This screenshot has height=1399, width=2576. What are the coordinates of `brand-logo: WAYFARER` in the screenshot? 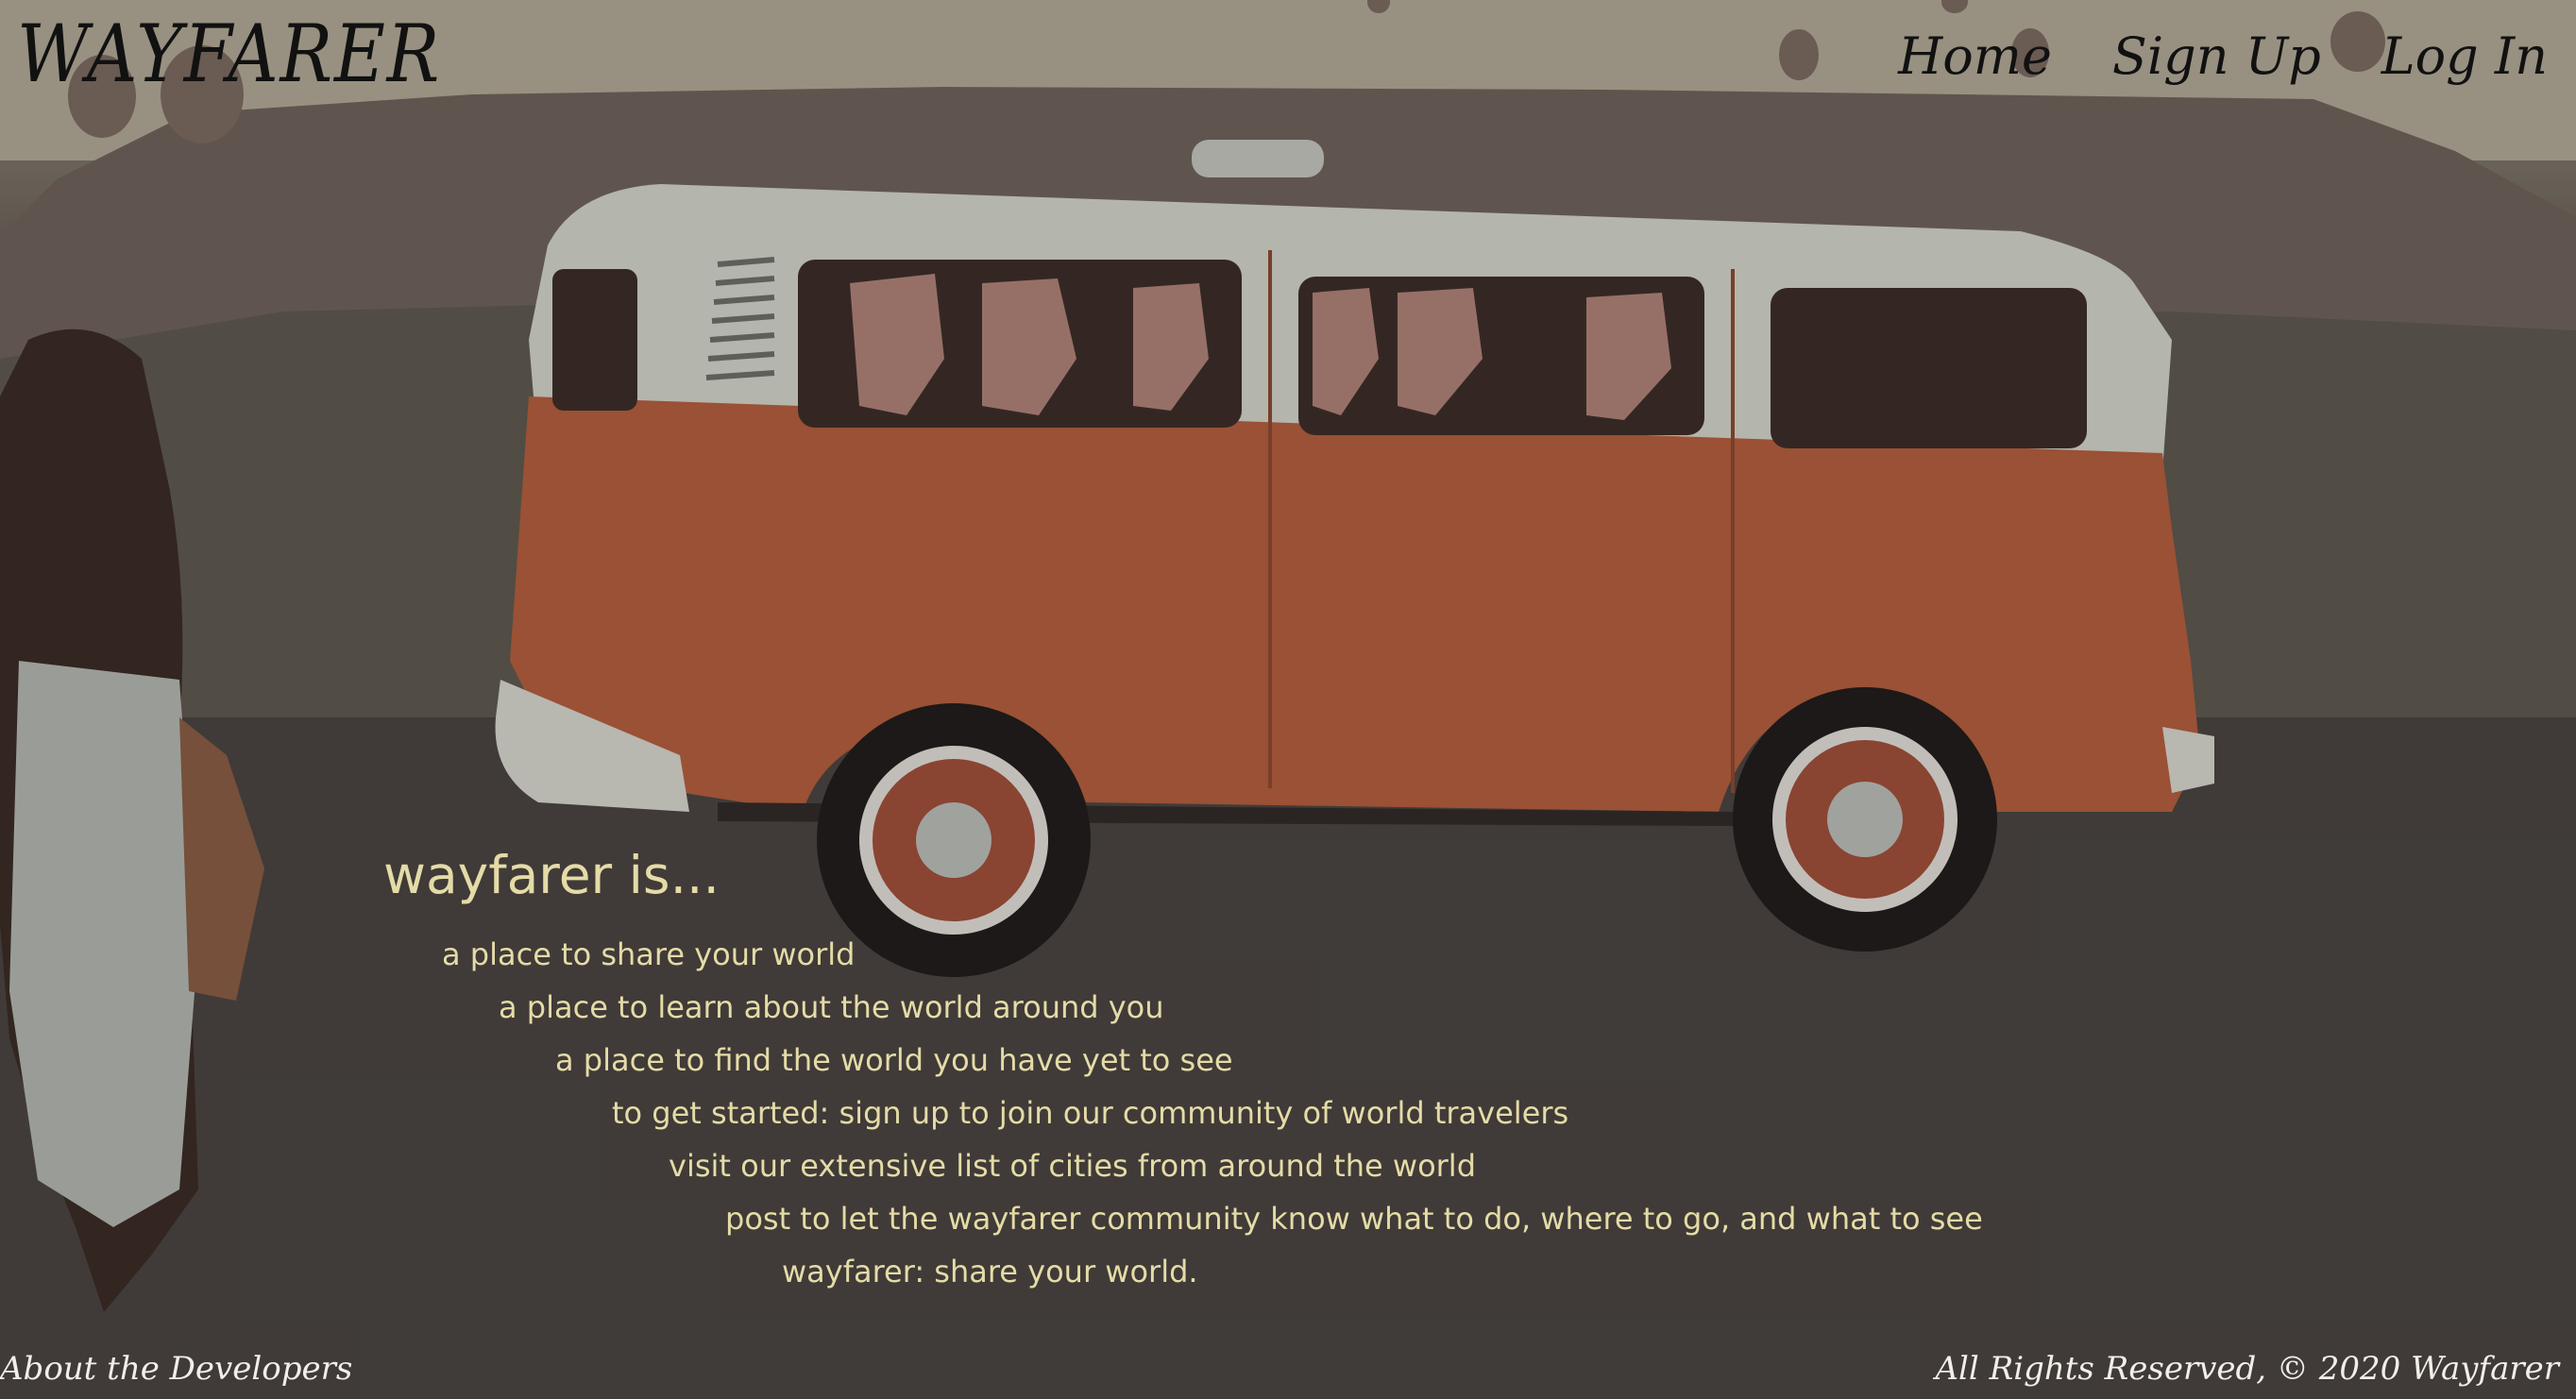 It's located at (229, 54).